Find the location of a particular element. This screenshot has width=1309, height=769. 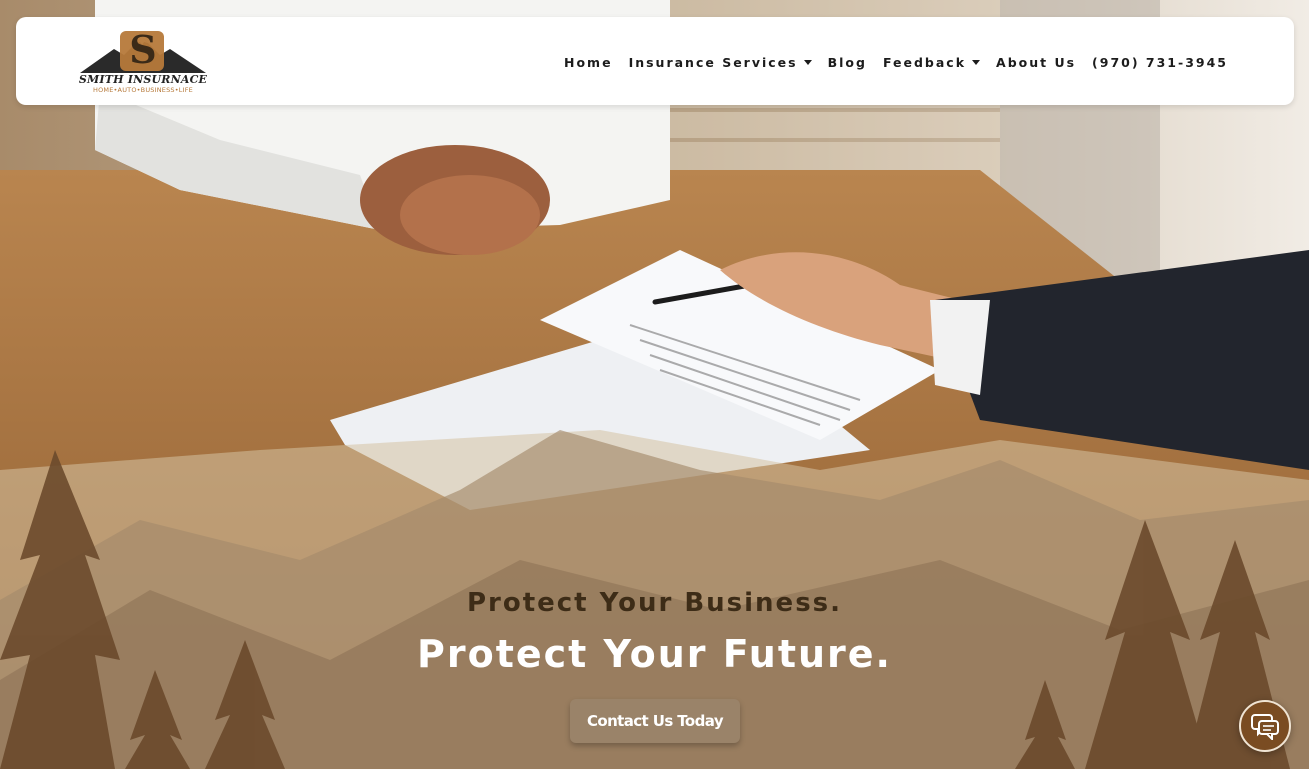

nav-item-label: Home is located at coordinates (588, 62).